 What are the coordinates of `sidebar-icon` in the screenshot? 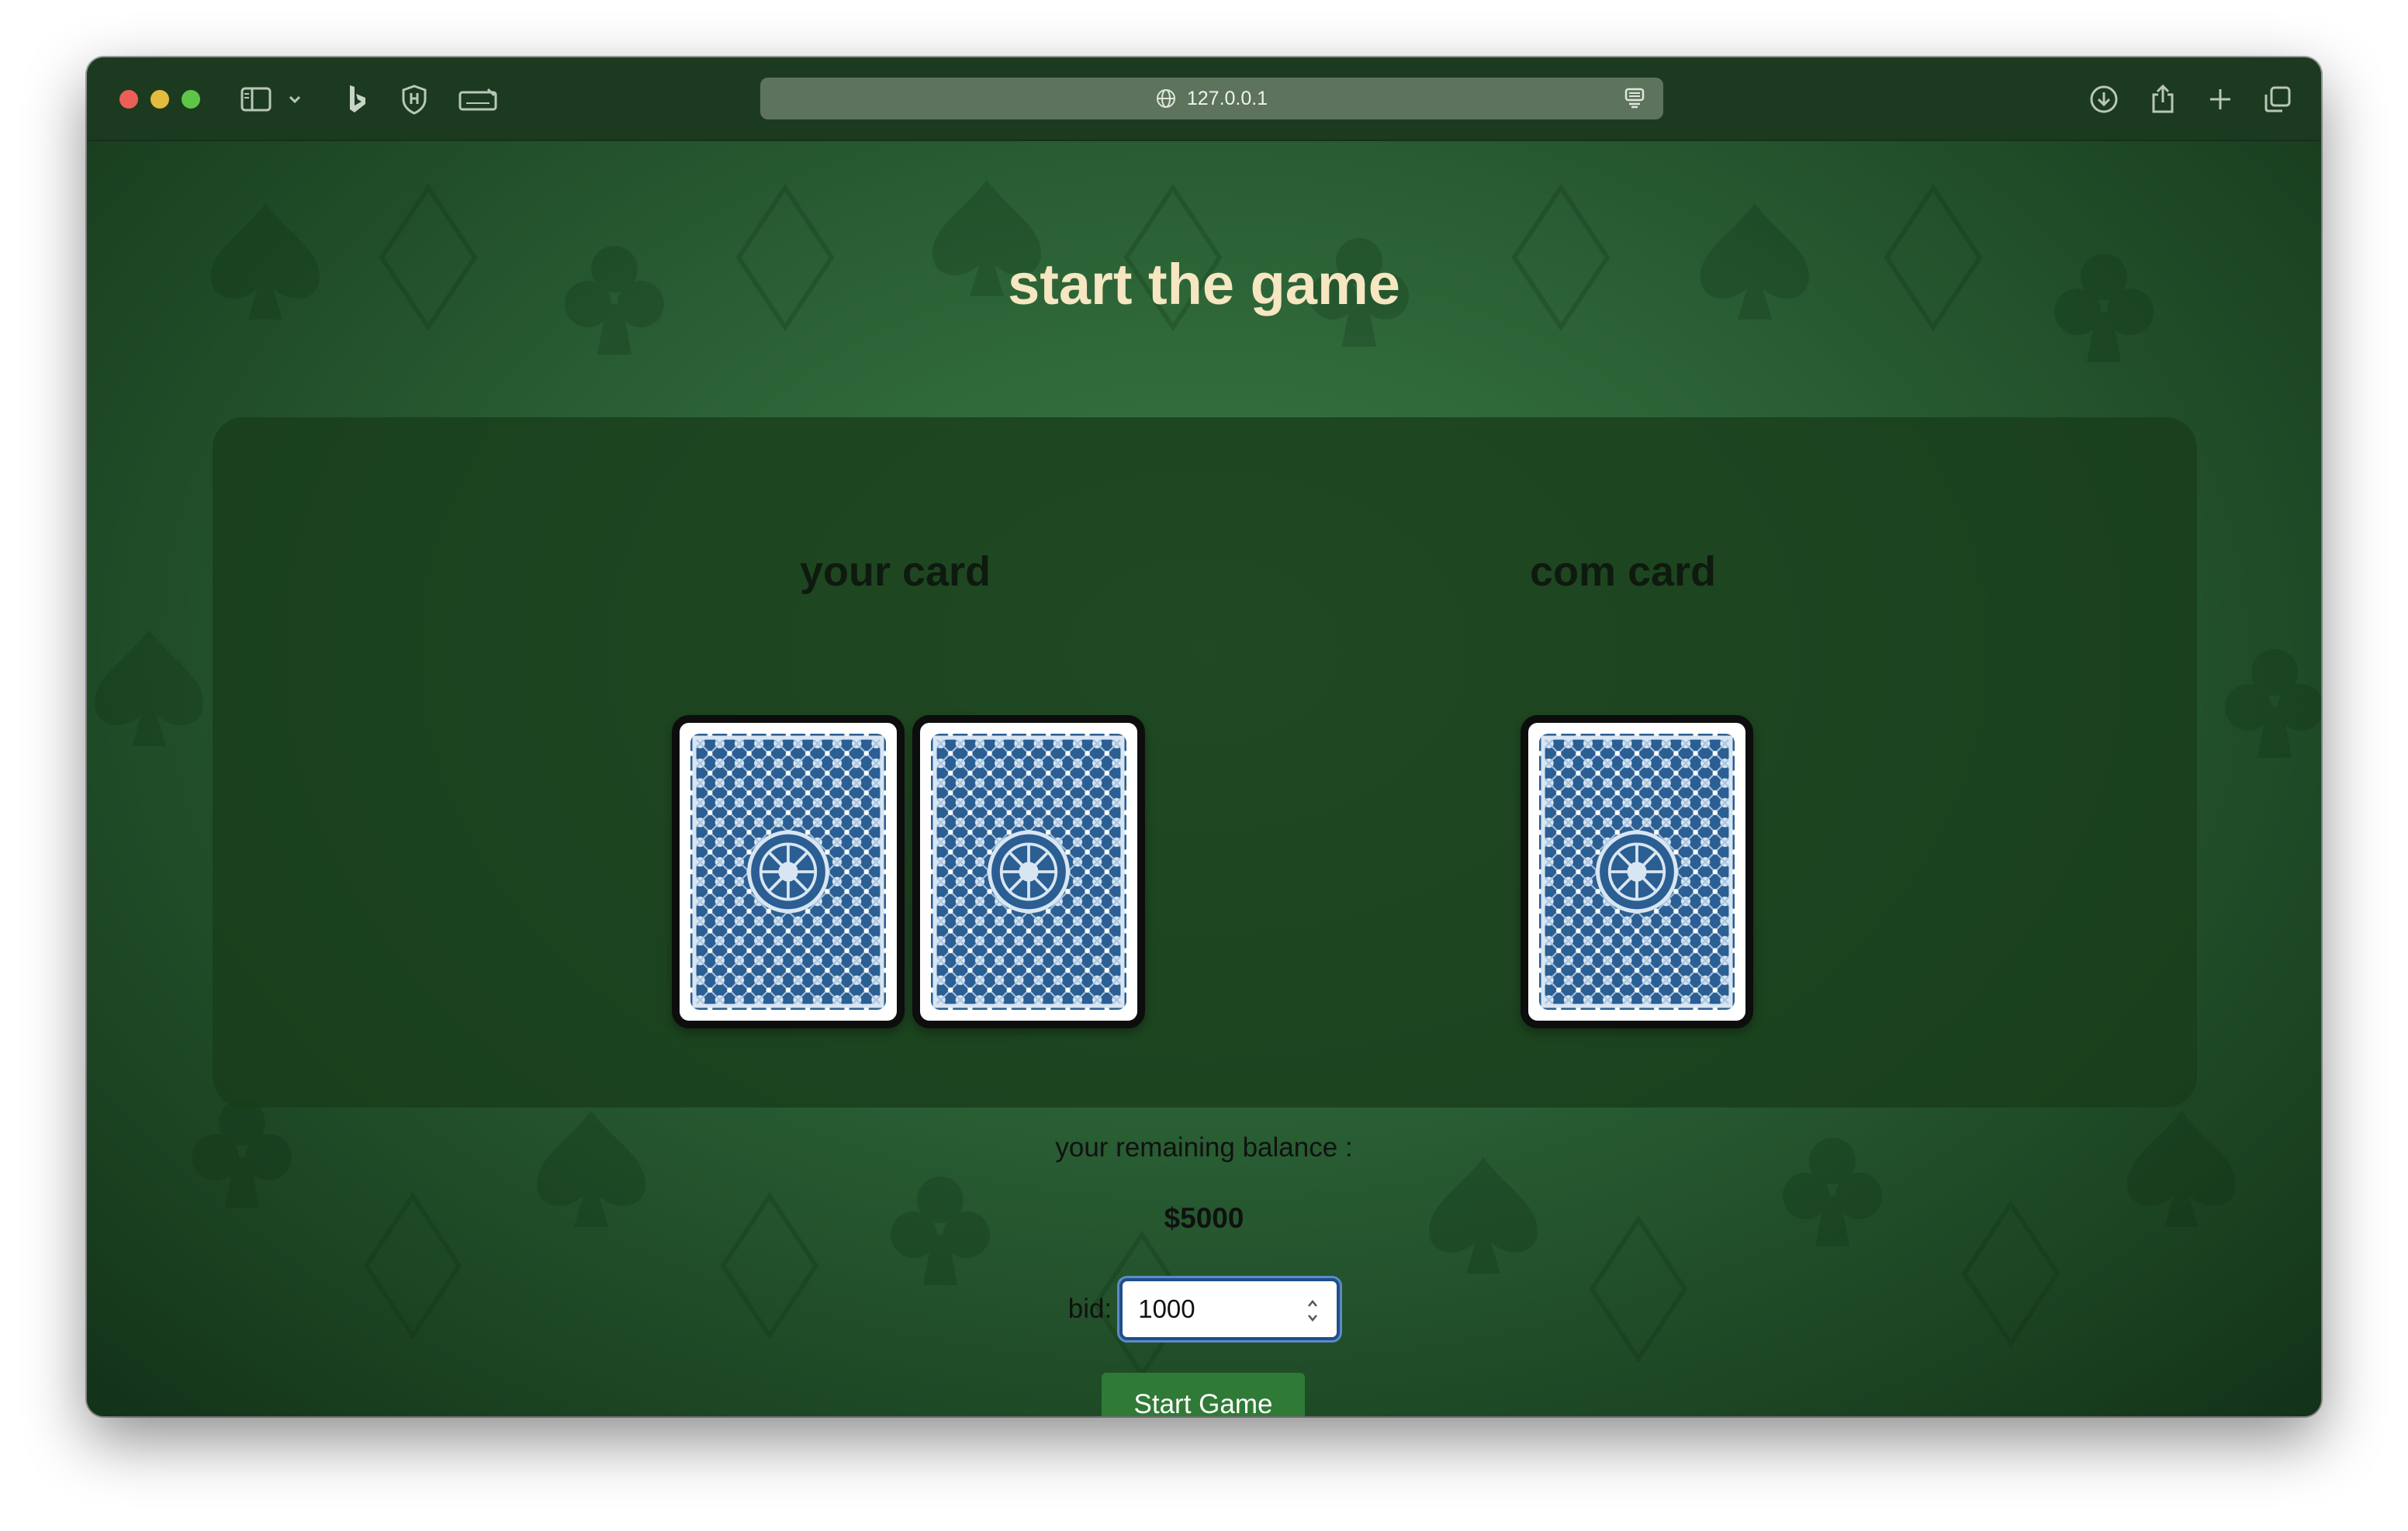 It's located at (256, 99).